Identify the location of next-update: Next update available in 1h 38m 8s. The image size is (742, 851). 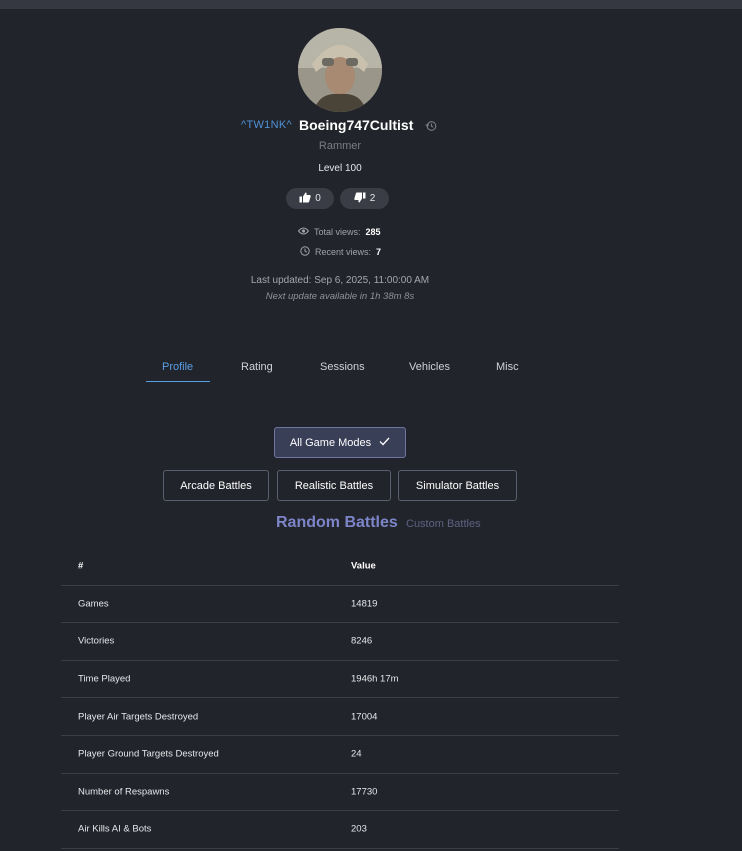
(340, 296).